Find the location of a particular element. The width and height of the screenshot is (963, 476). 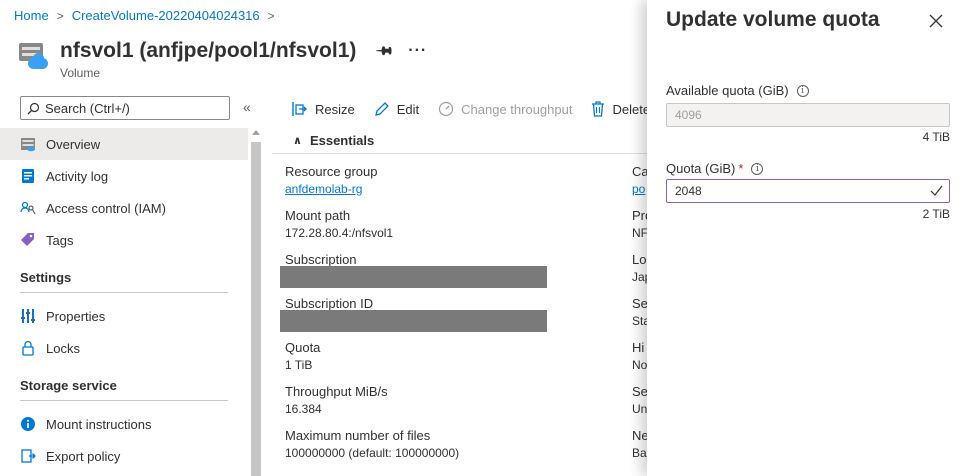

property-label: Maximum number of files is located at coordinates (358, 435).